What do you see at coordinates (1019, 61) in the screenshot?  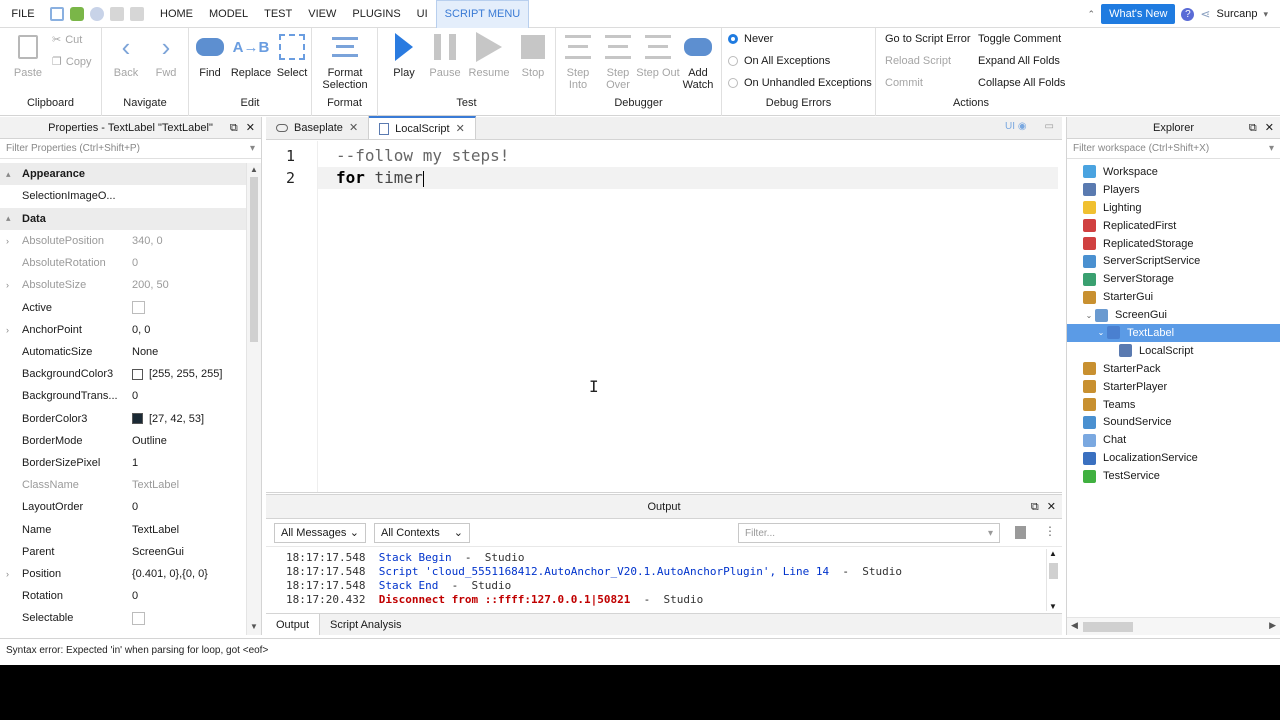 I see `expand-all-folds-button: Expand All Folds` at bounding box center [1019, 61].